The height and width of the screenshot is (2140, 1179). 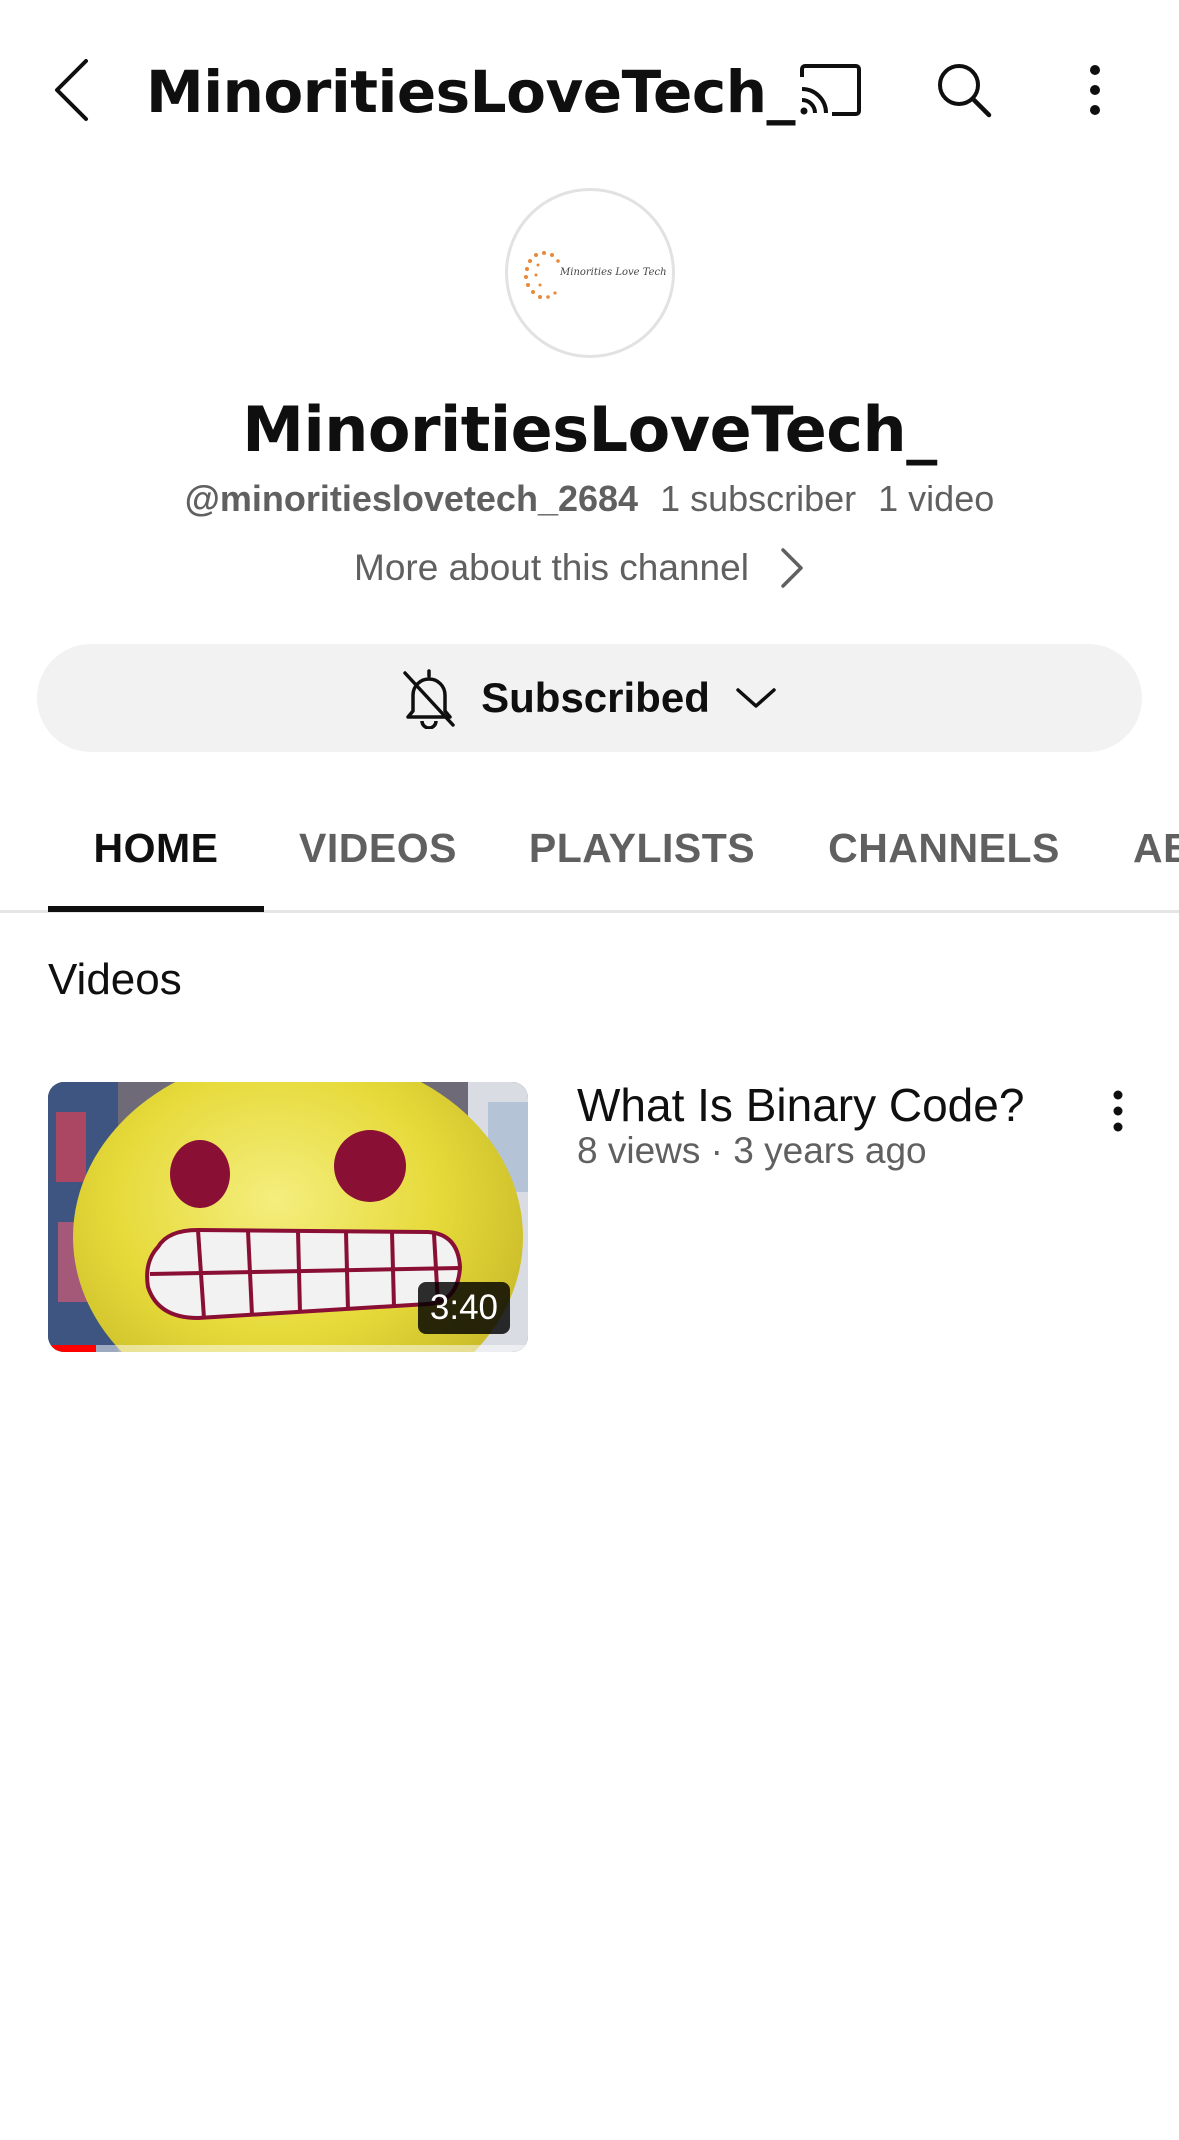 I want to click on subscribed-label: Subscribed, so click(x=595, y=697).